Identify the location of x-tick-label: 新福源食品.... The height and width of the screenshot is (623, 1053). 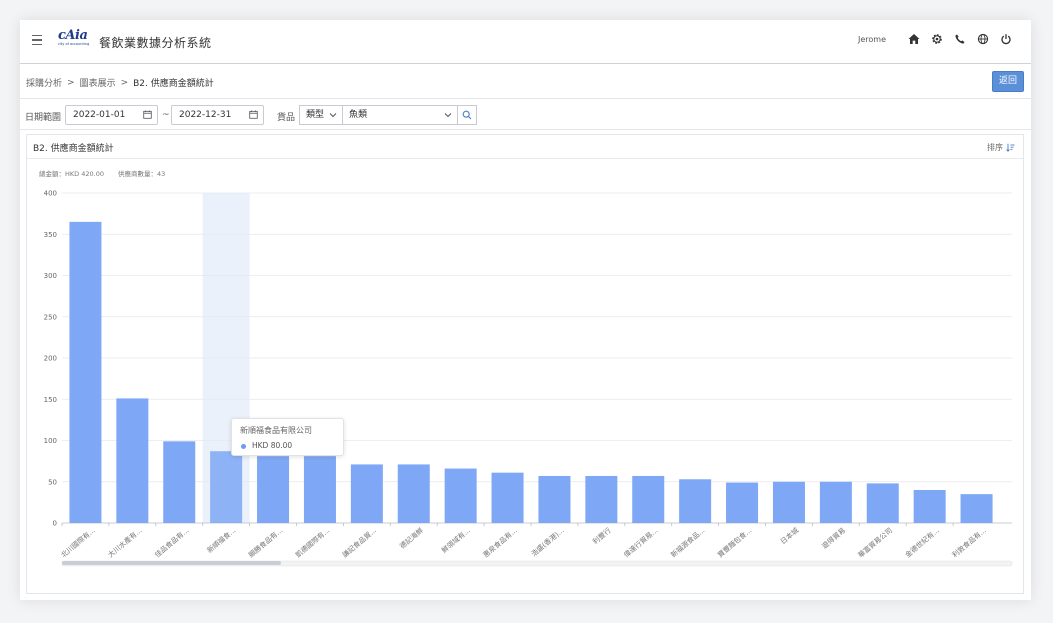
(688, 543).